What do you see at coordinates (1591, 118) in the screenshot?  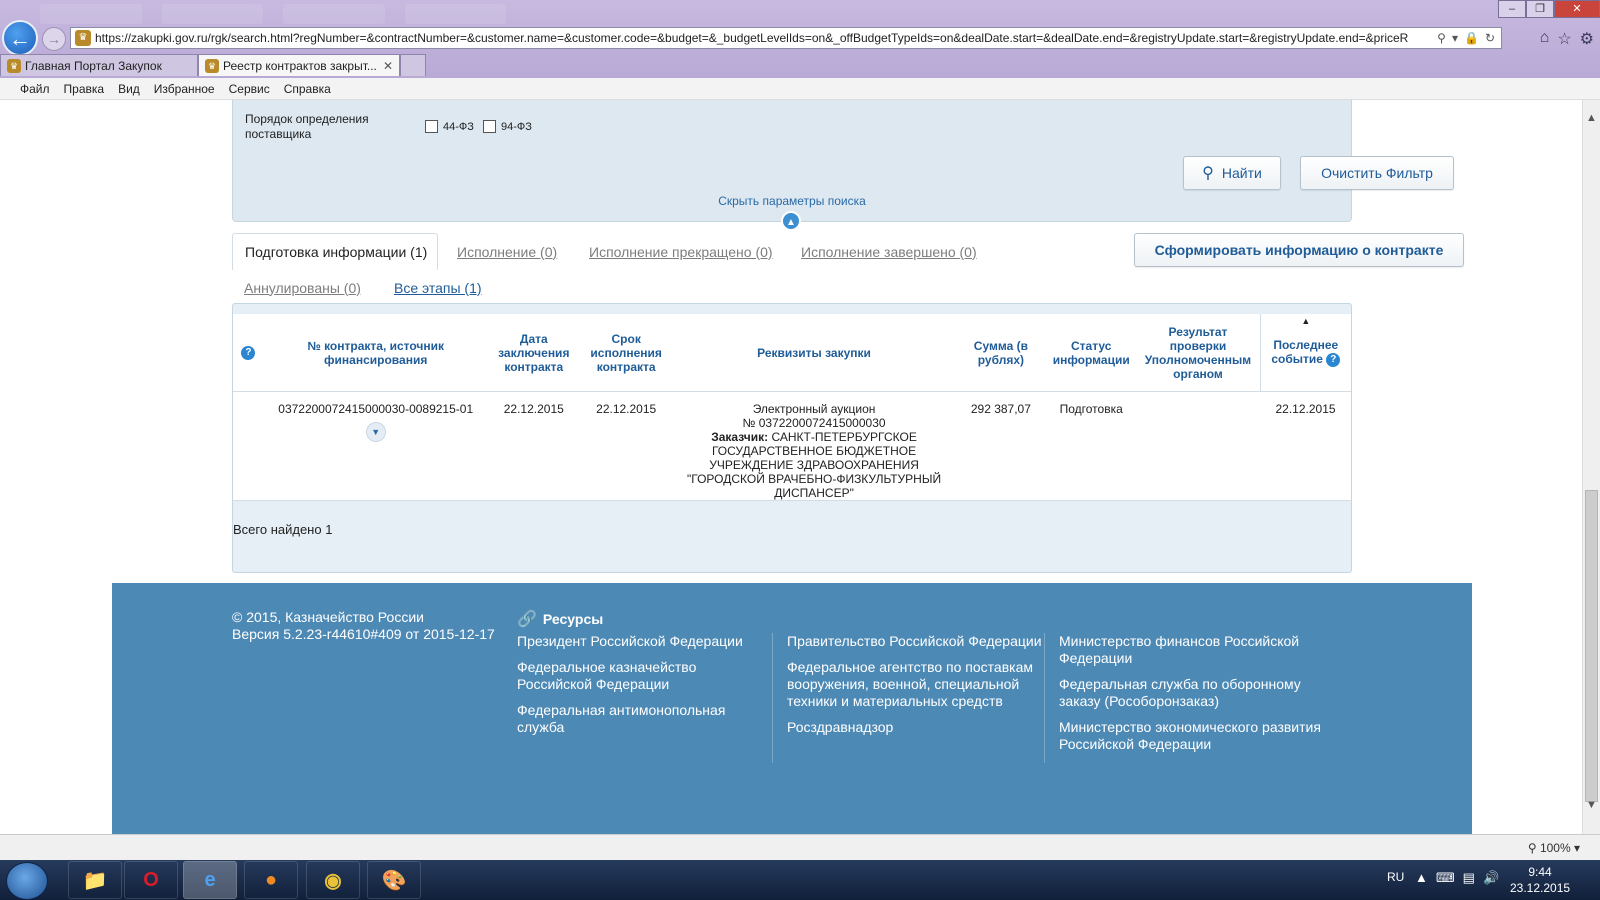 I see `scroll-up-icon: ▲` at bounding box center [1591, 118].